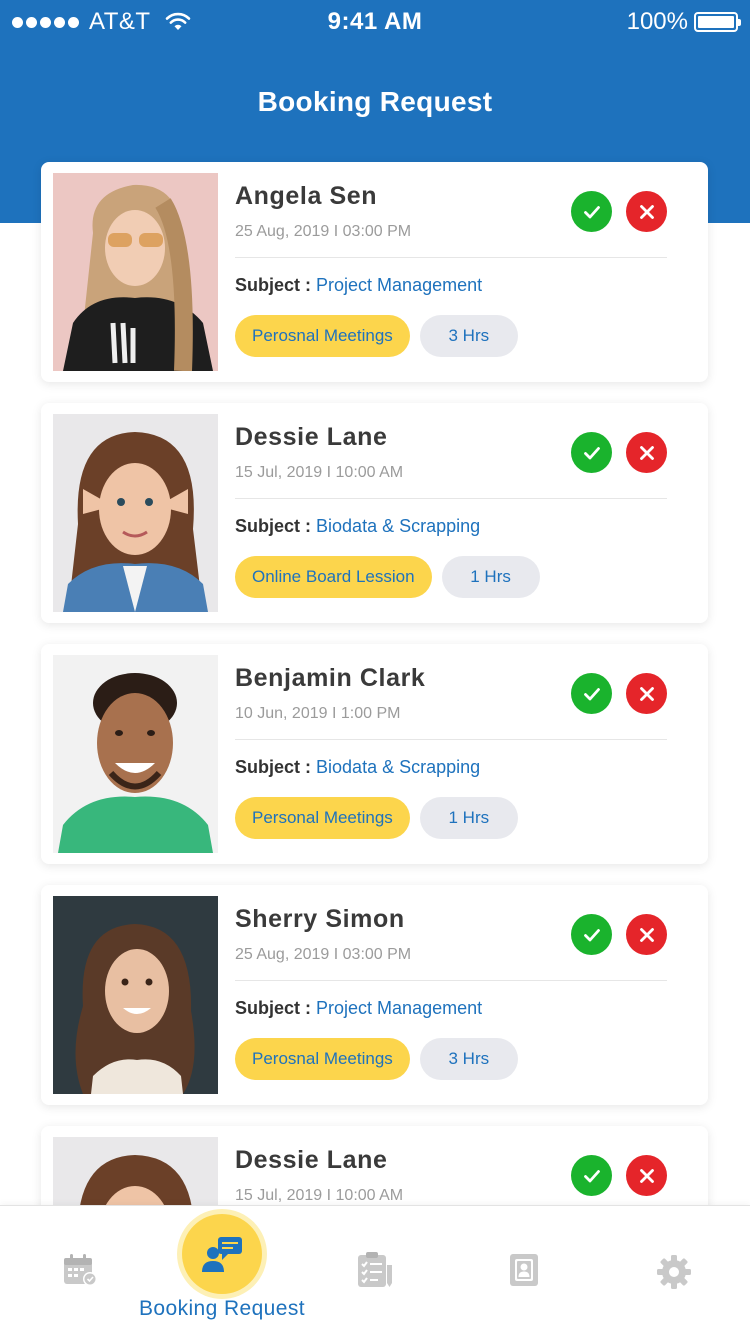 The image size is (750, 1334). What do you see at coordinates (375, 22) in the screenshot?
I see `status-bar: AT&T 9:41 AM 100%` at bounding box center [375, 22].